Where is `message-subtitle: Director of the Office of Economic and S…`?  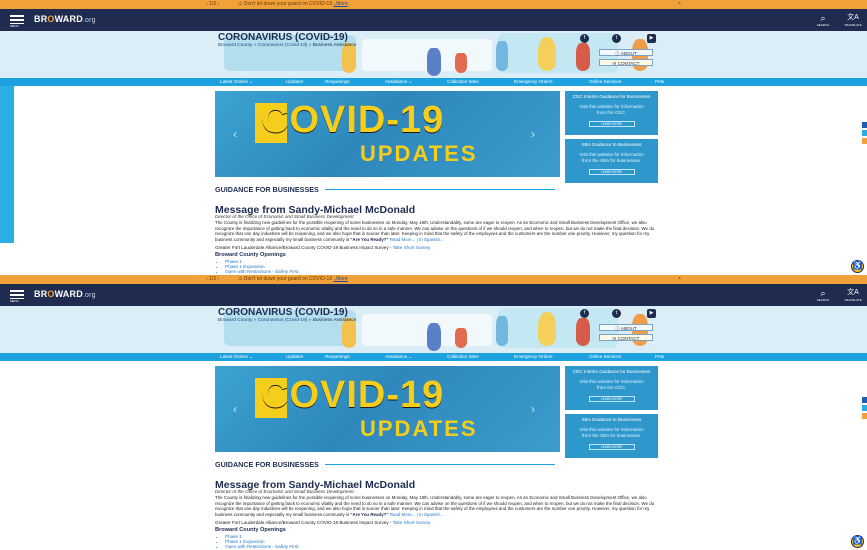
message-subtitle: Director of the Office of Economic and S… is located at coordinates (284, 491).